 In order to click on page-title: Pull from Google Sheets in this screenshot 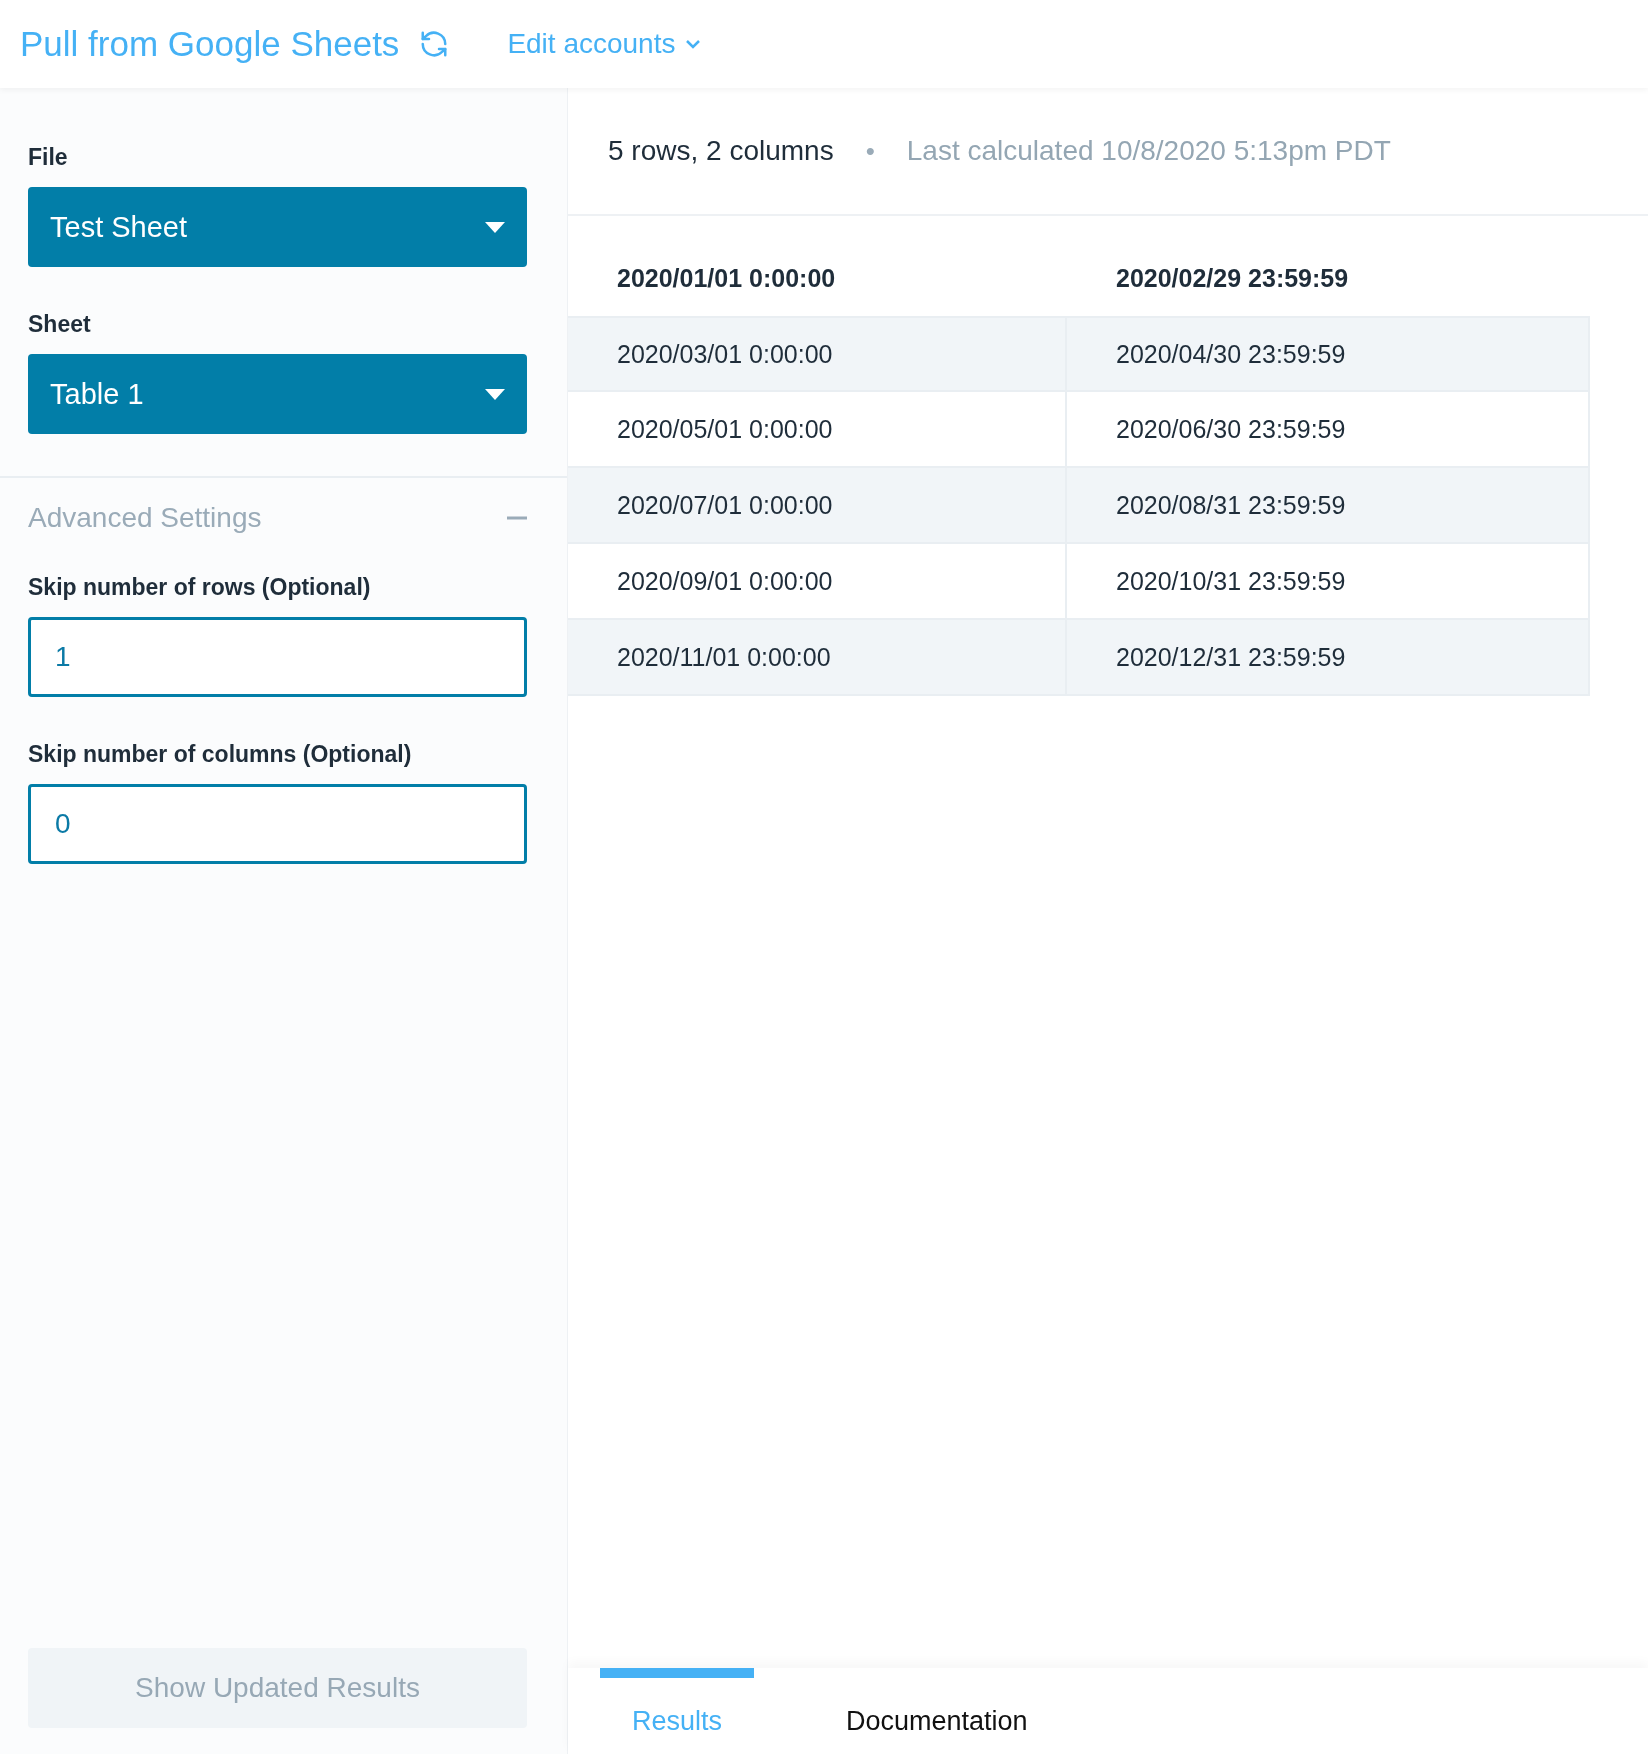, I will do `click(210, 44)`.